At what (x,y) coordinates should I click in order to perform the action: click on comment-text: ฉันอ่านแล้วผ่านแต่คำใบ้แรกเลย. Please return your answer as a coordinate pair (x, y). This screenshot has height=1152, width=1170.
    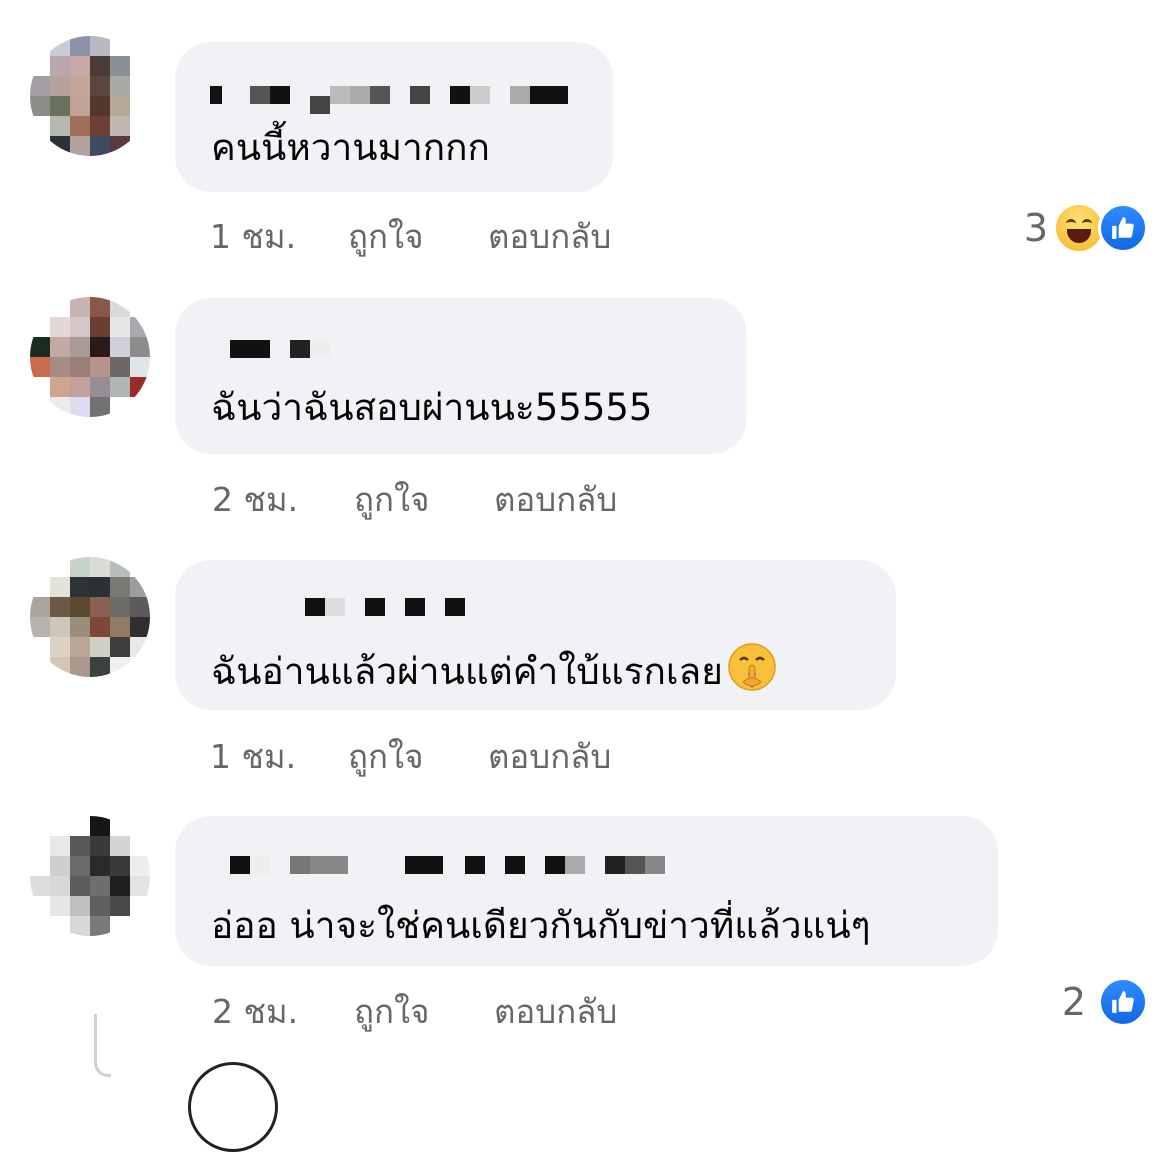
    Looking at the image, I should click on (494, 668).